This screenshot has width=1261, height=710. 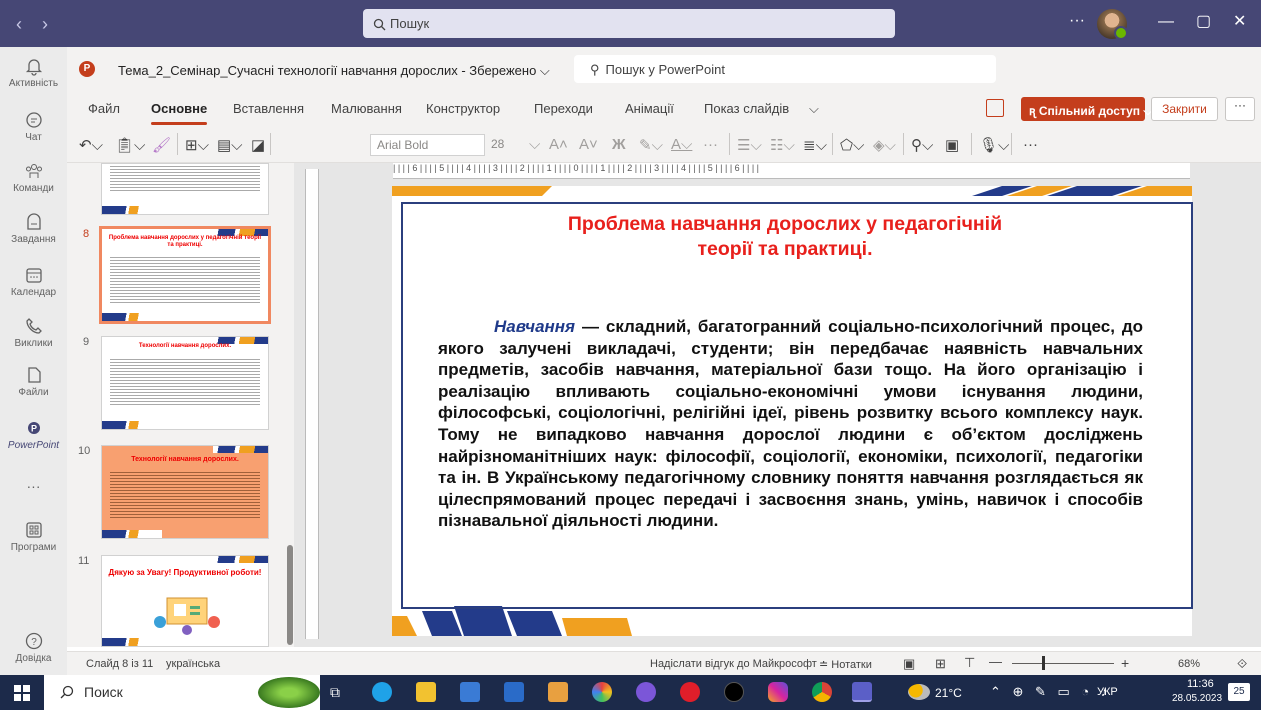 What do you see at coordinates (969, 663) in the screenshot?
I see `reading-view-icon: ⊤` at bounding box center [969, 663].